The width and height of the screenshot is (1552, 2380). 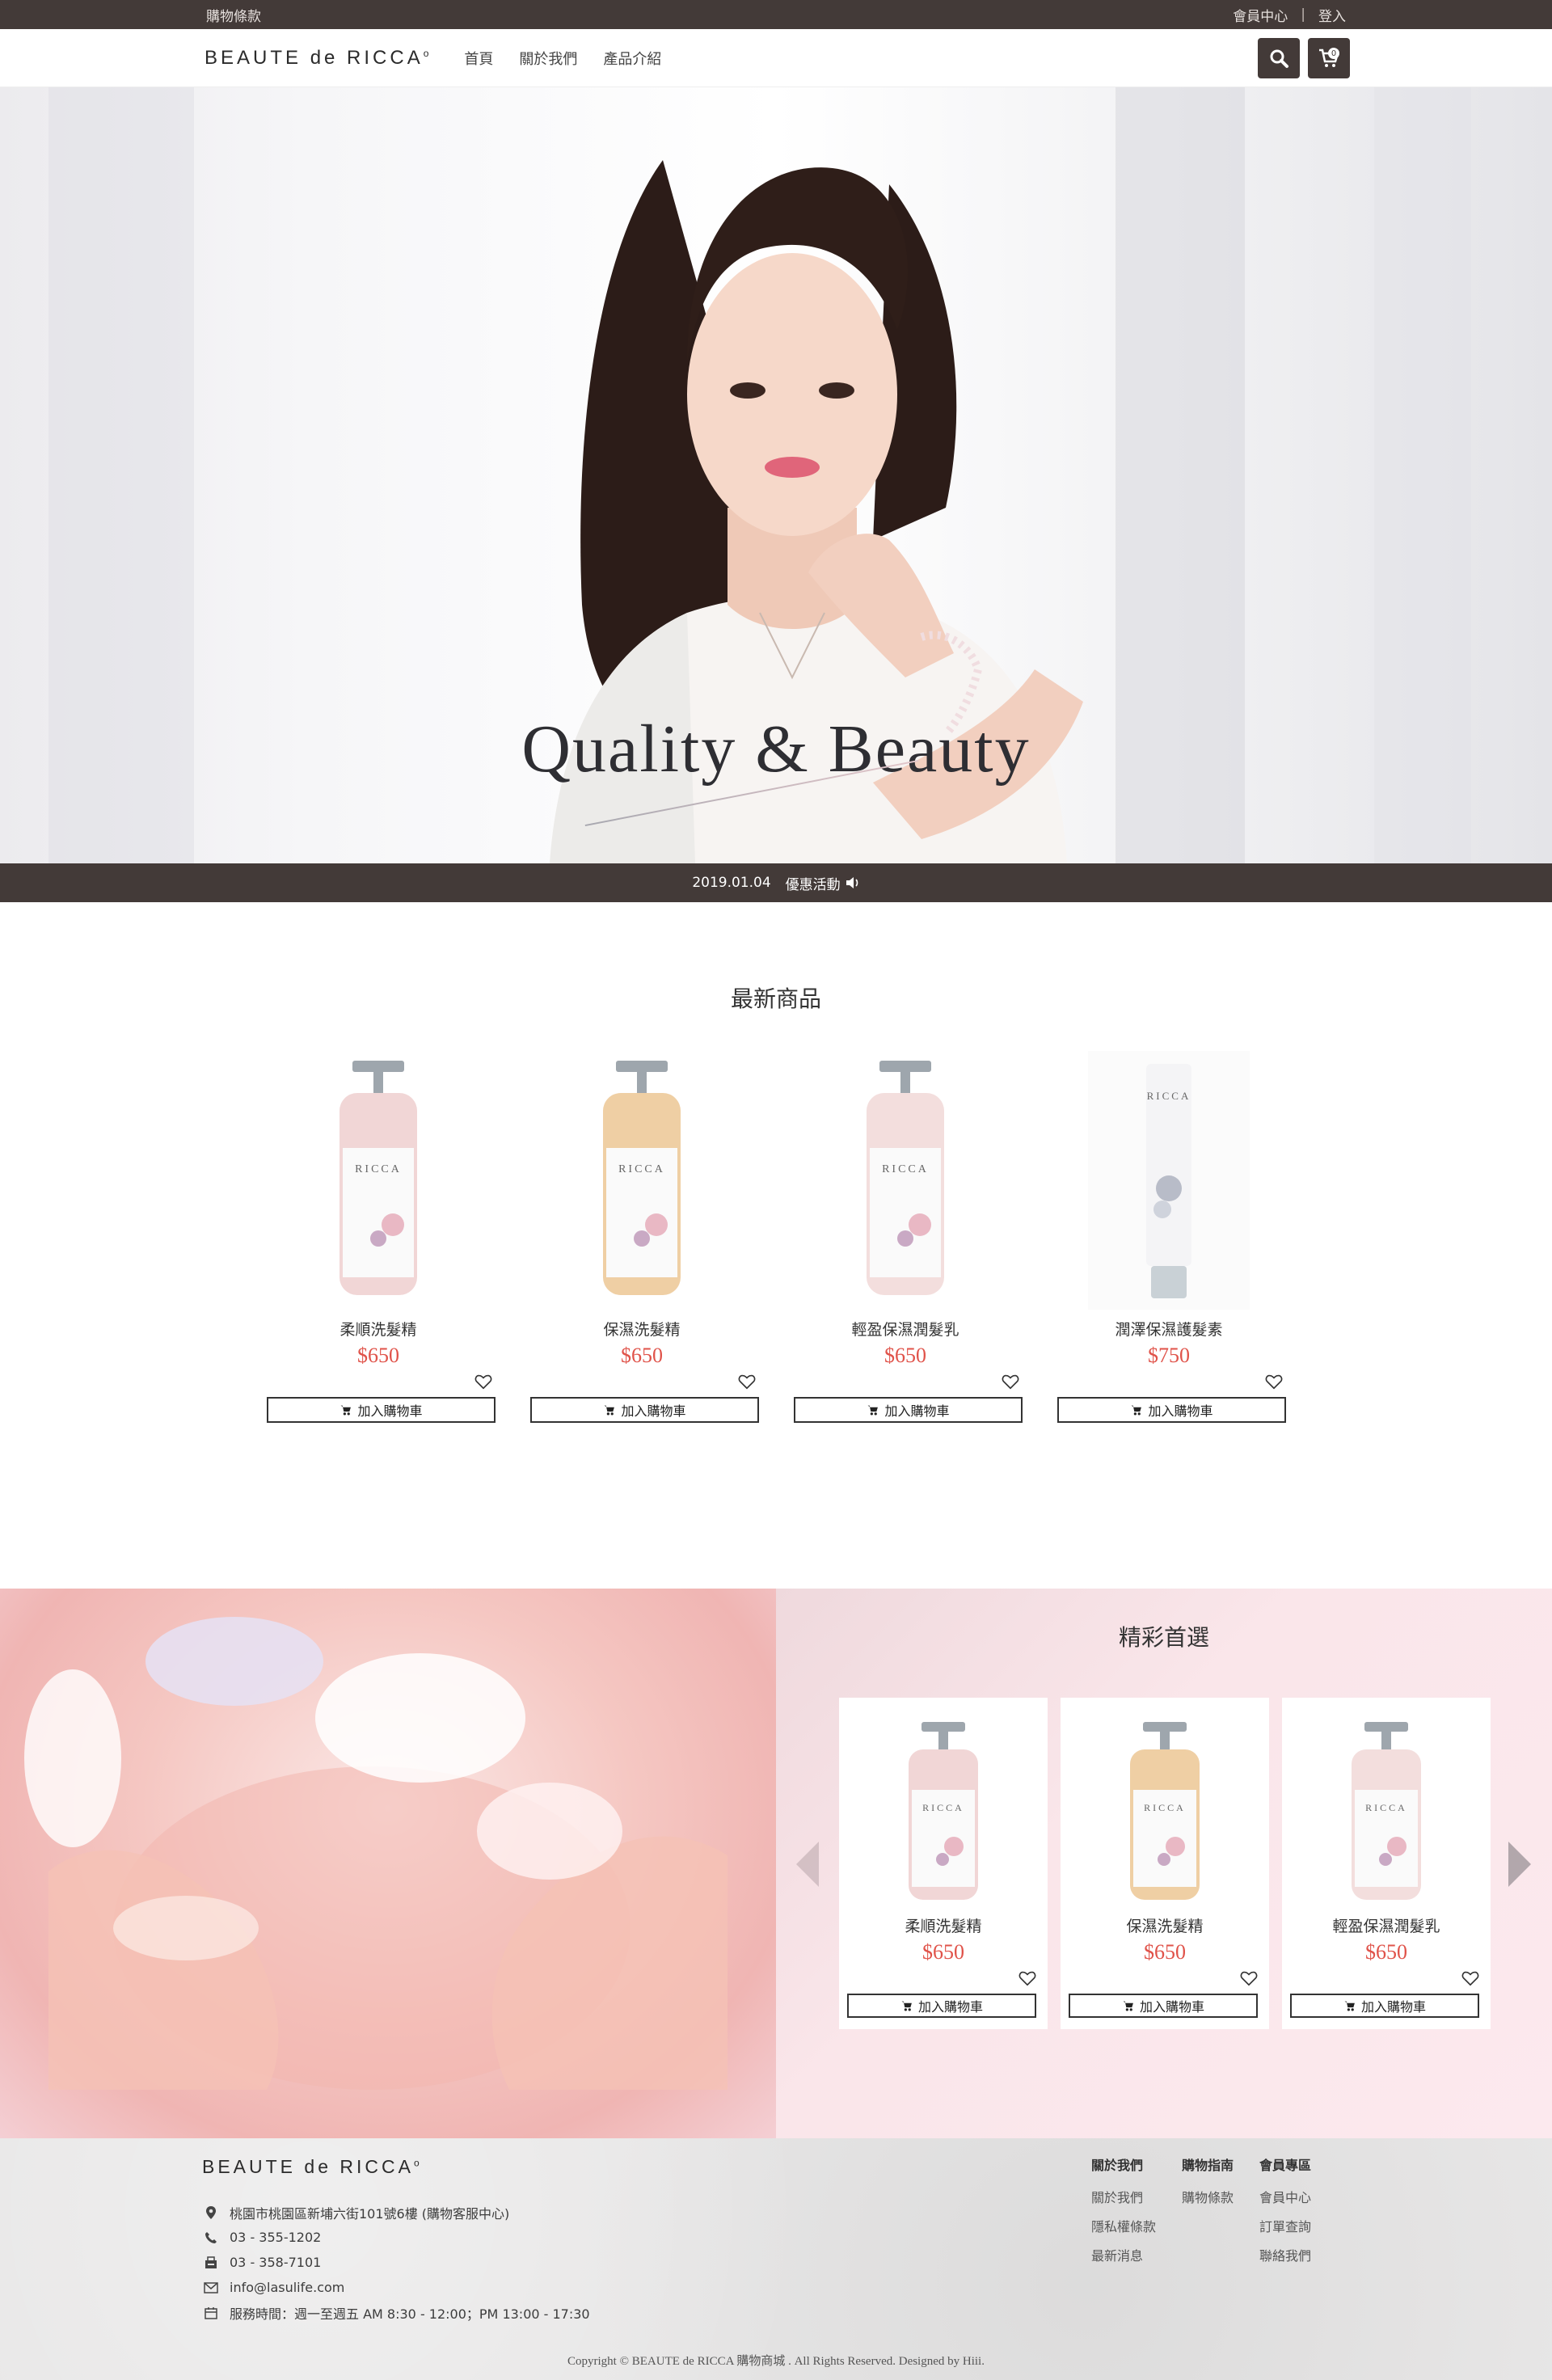 What do you see at coordinates (1332, 15) in the screenshot?
I see `login-link: 登入` at bounding box center [1332, 15].